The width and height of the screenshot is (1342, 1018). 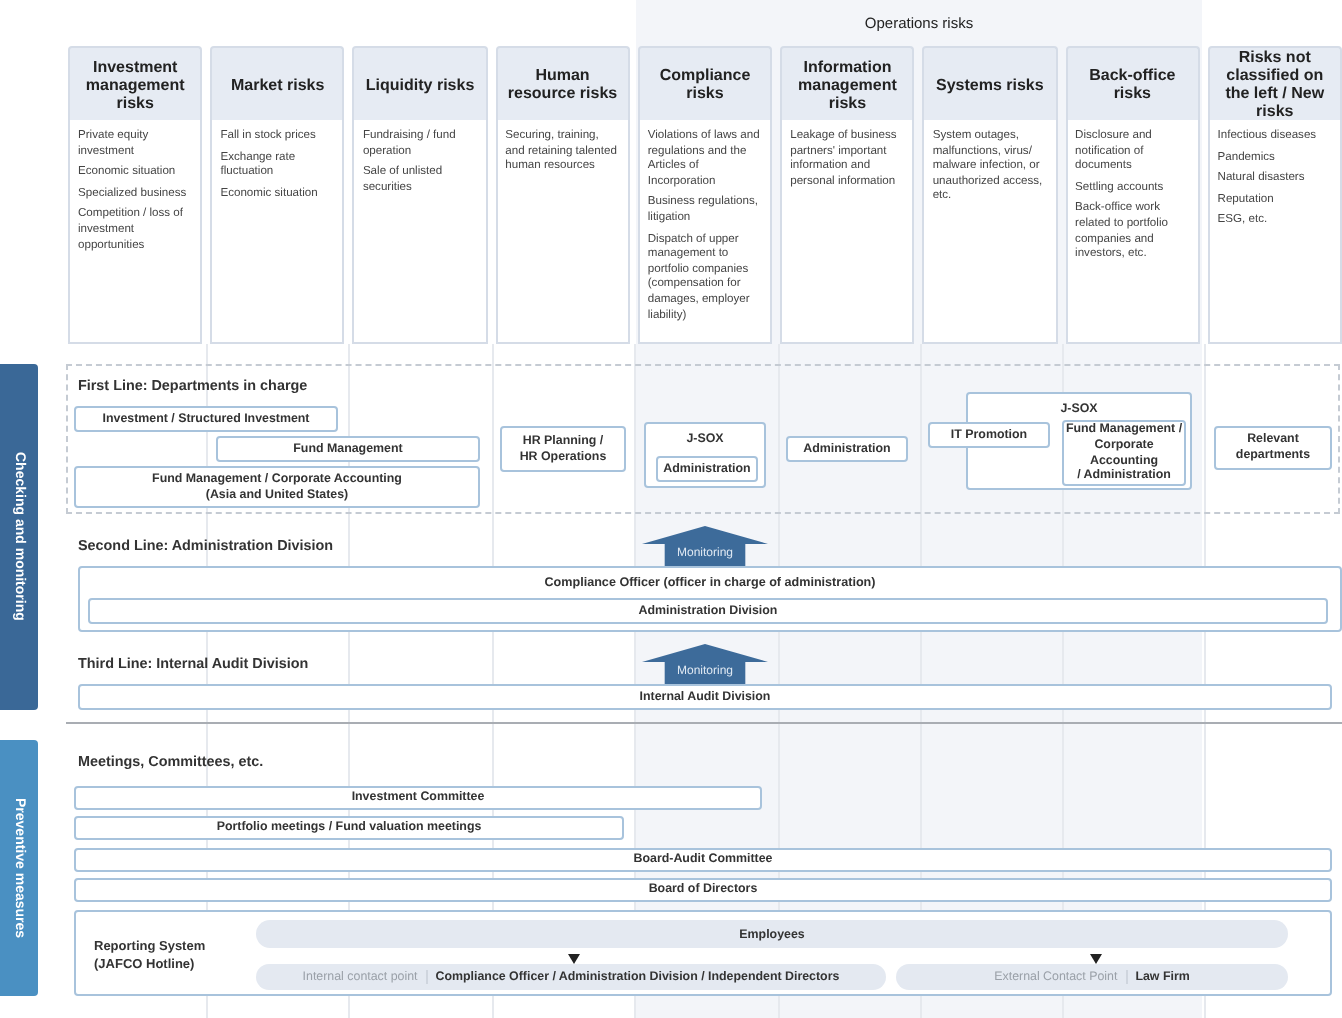 What do you see at coordinates (420, 83) in the screenshot?
I see `risk-category-header: Liquidity risks` at bounding box center [420, 83].